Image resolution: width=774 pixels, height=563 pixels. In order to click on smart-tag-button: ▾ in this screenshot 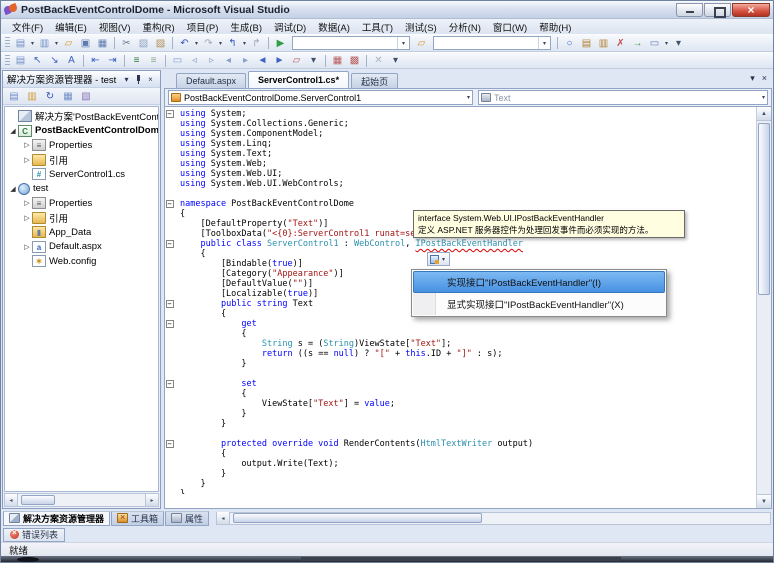, I will do `click(438, 259)`.